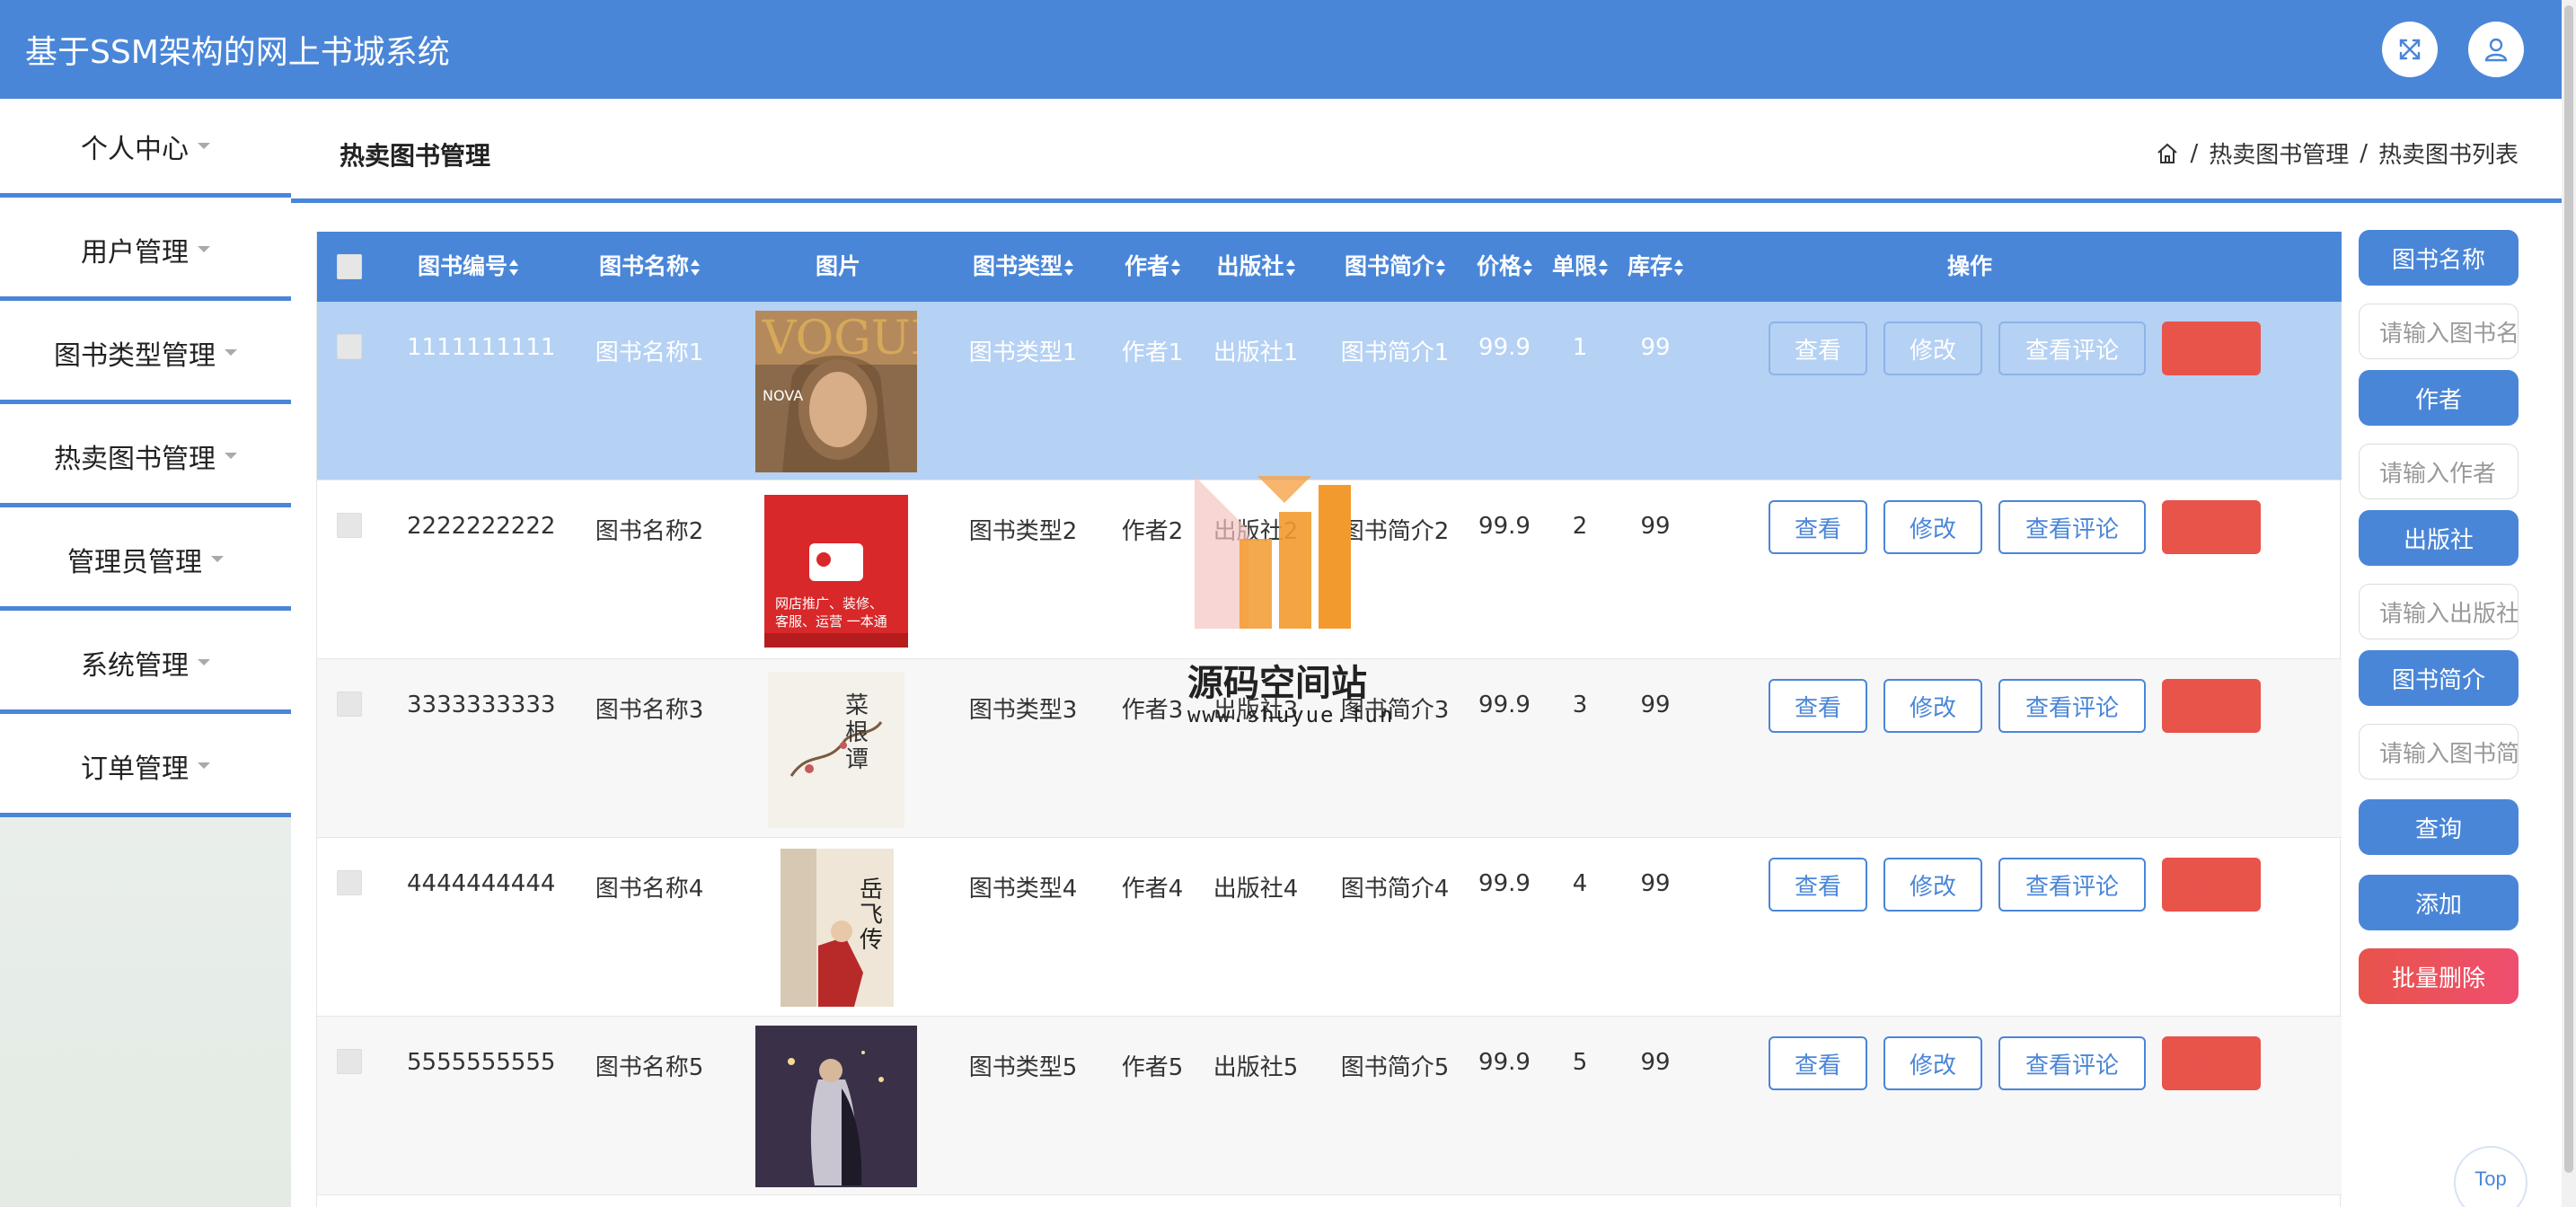 This screenshot has height=1207, width=2576. I want to click on top-bar: 基于SSM架构的网上书城系统, so click(1288, 49).